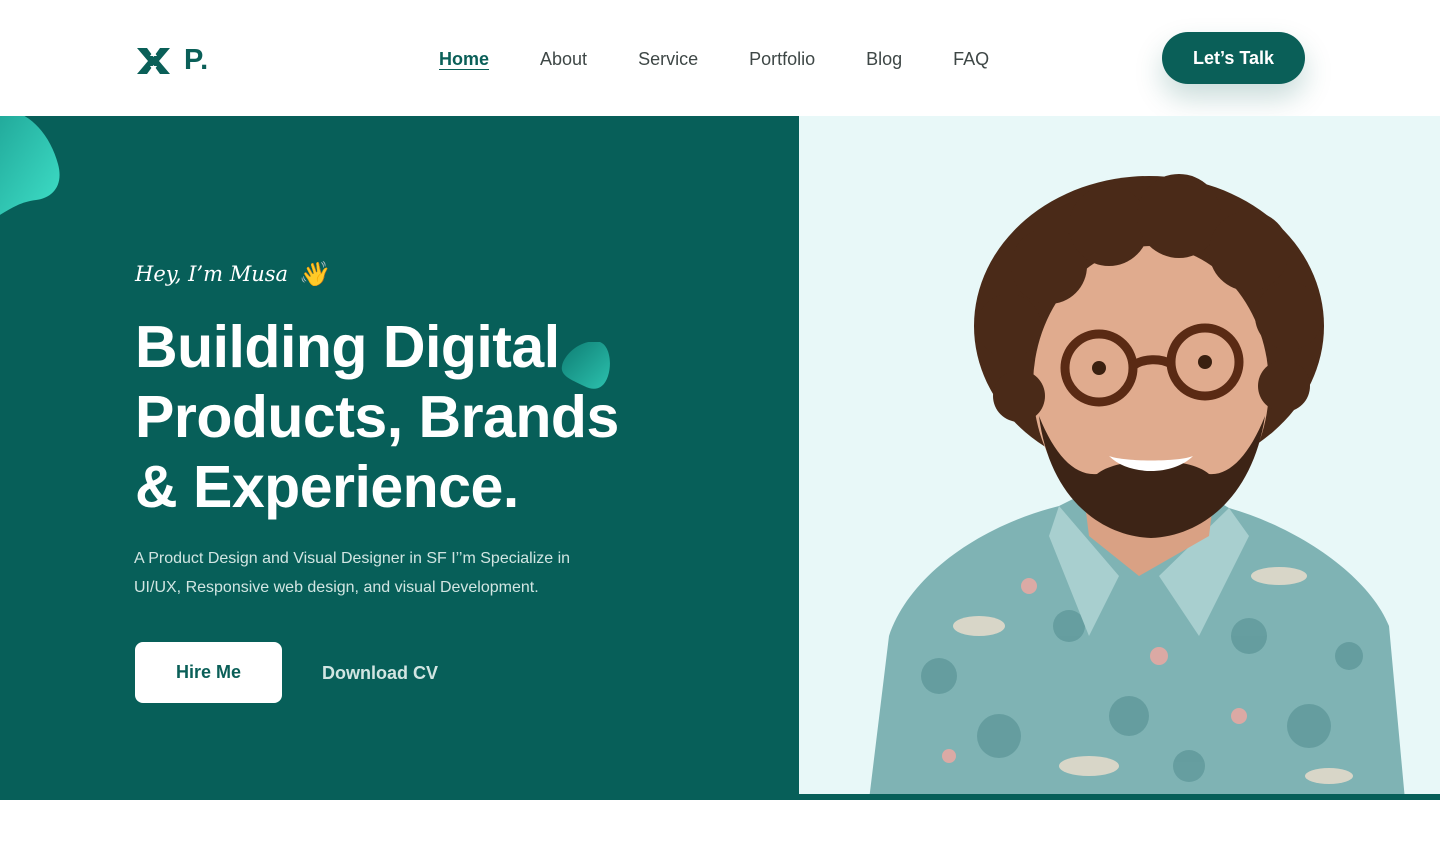 The width and height of the screenshot is (1440, 853). What do you see at coordinates (1119, 797) in the screenshot?
I see `panel-bottom-bar` at bounding box center [1119, 797].